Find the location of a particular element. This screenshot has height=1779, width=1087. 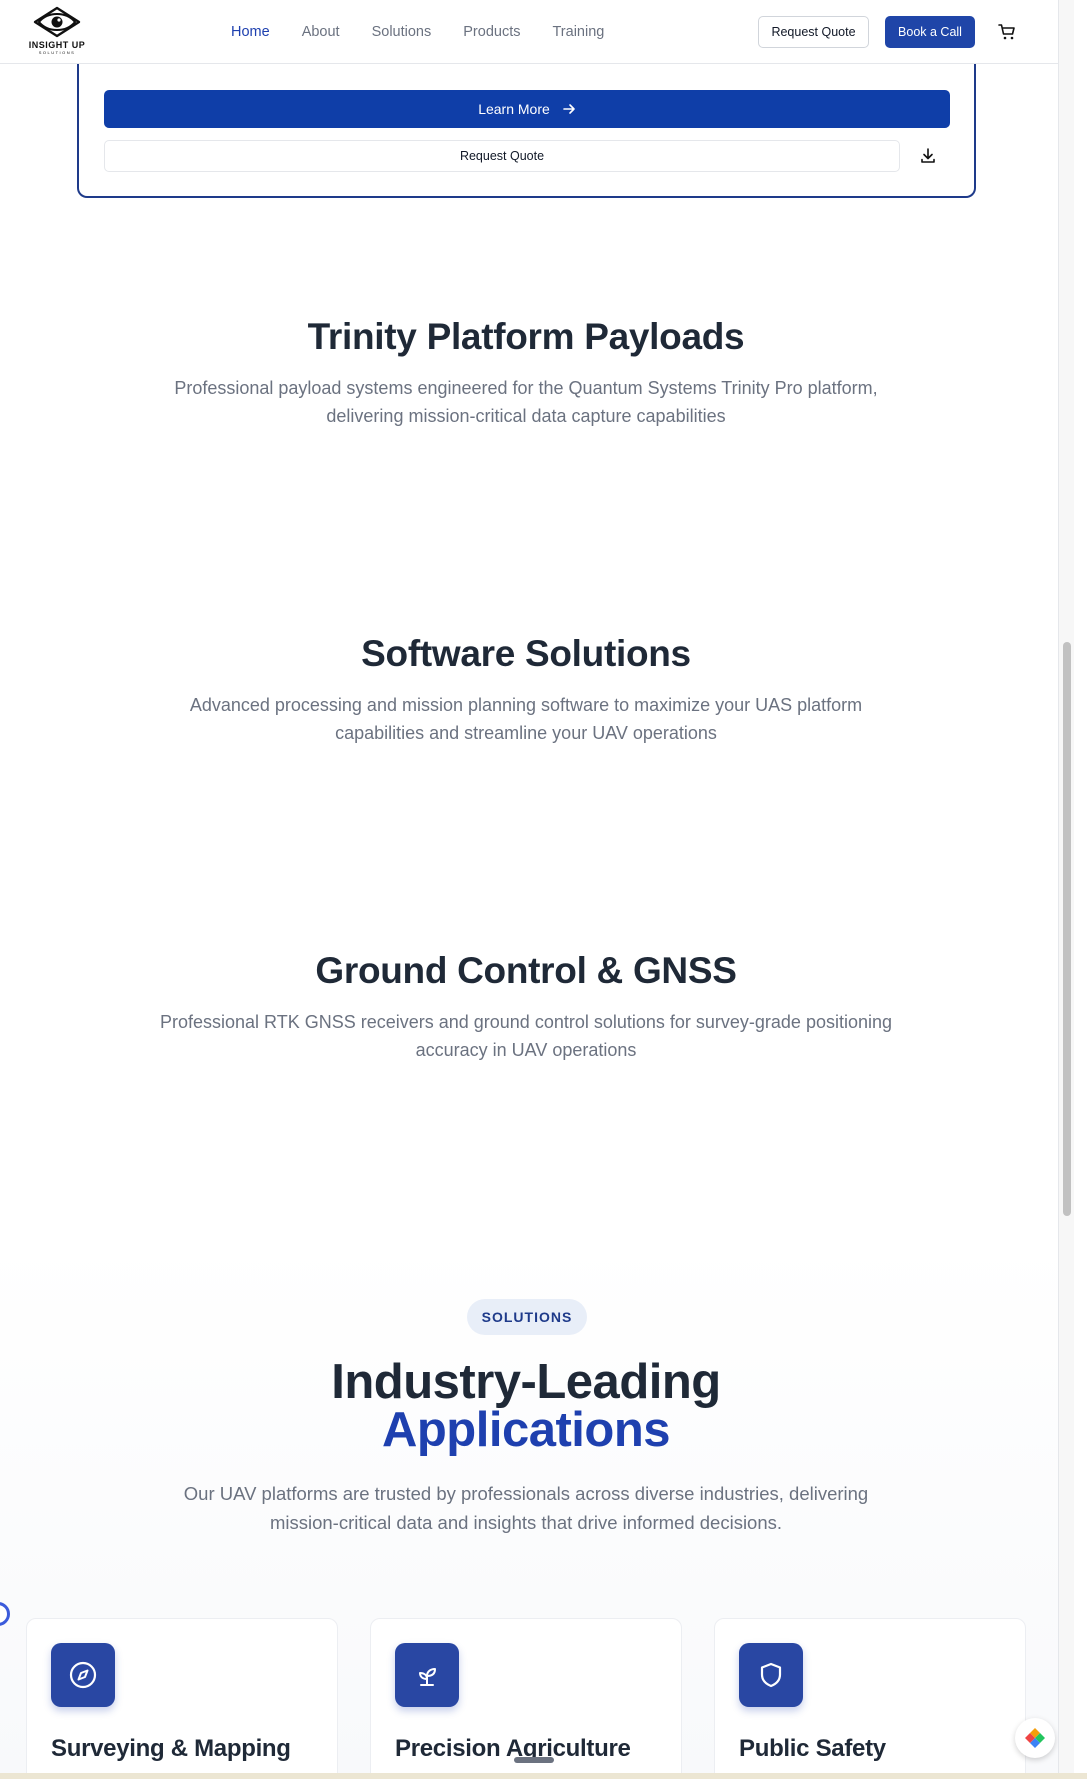

section-title: Trinity Platform Payloads is located at coordinates (526, 336).